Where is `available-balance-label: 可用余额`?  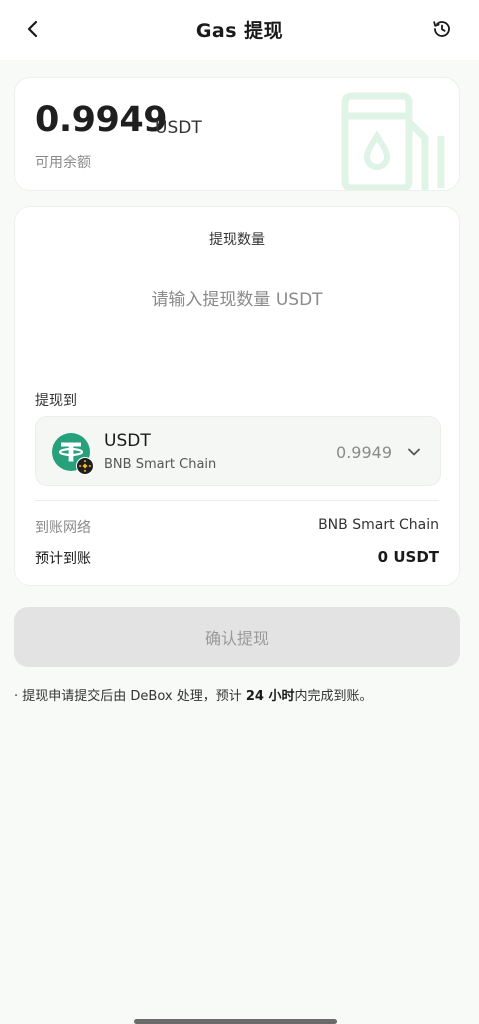
available-balance-label: 可用余额 is located at coordinates (63, 163).